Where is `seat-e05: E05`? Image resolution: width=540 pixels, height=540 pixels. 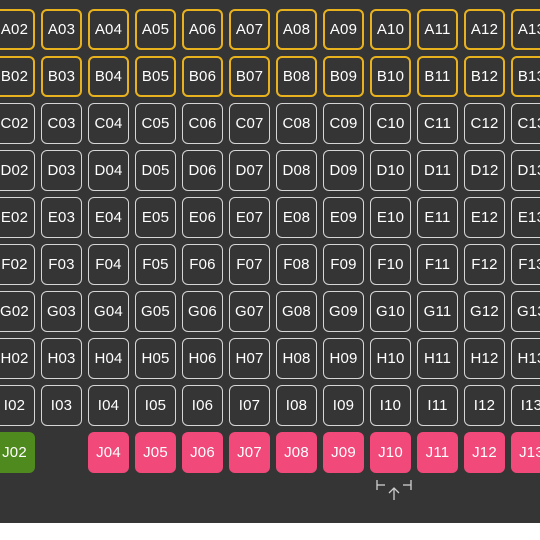 seat-e05: E05 is located at coordinates (155, 217).